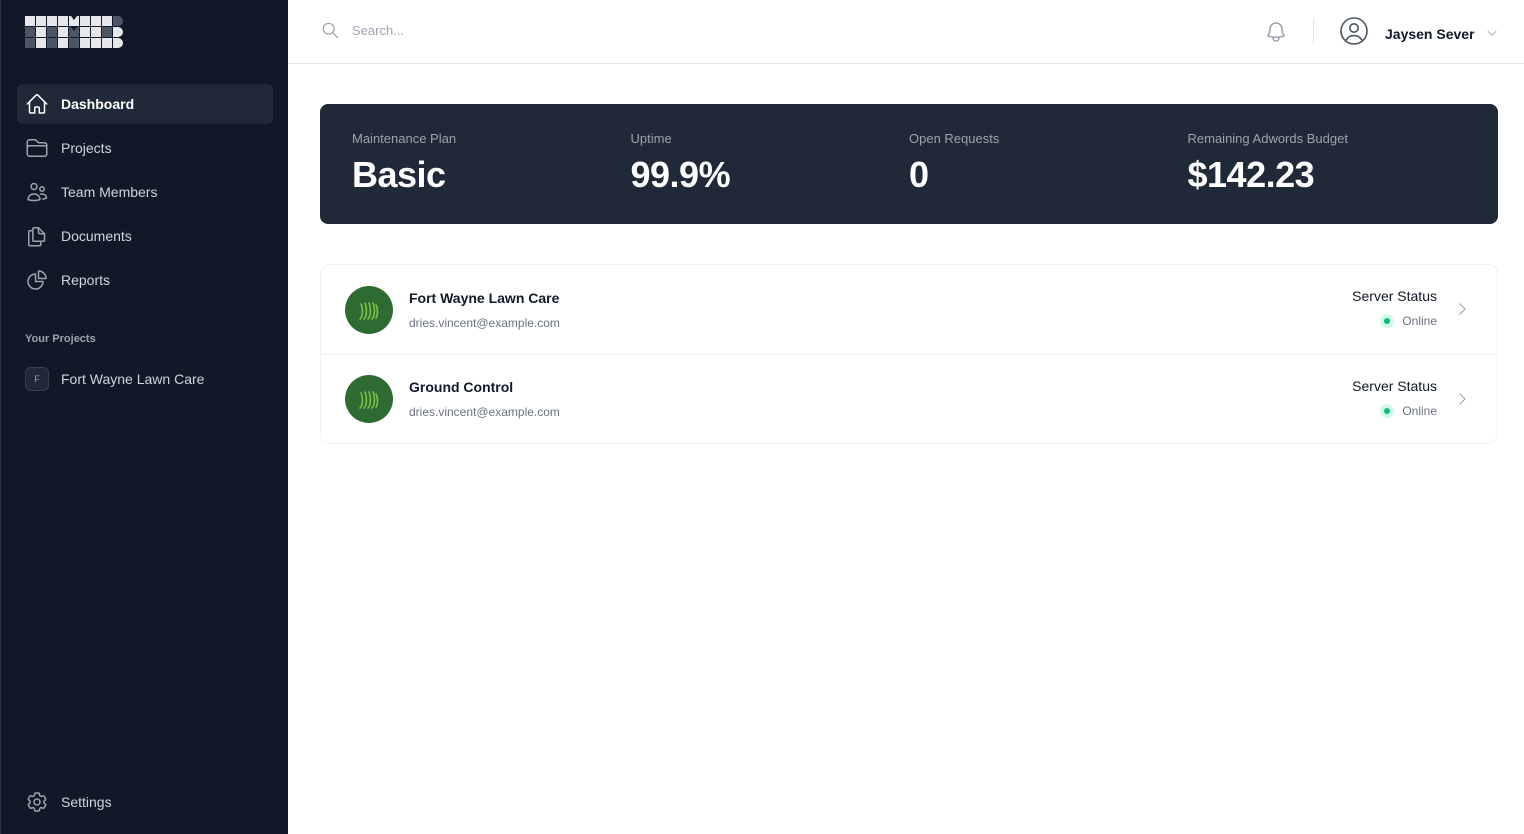 This screenshot has height=834, width=1524. I want to click on documents-icon, so click(37, 236).